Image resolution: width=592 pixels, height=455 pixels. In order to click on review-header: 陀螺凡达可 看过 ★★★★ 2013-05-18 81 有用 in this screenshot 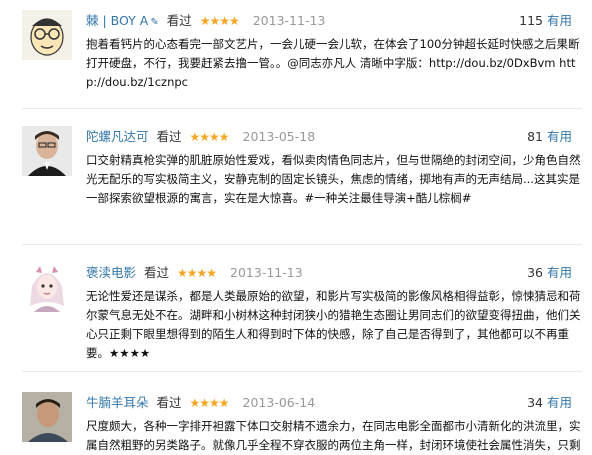, I will do `click(334, 137)`.